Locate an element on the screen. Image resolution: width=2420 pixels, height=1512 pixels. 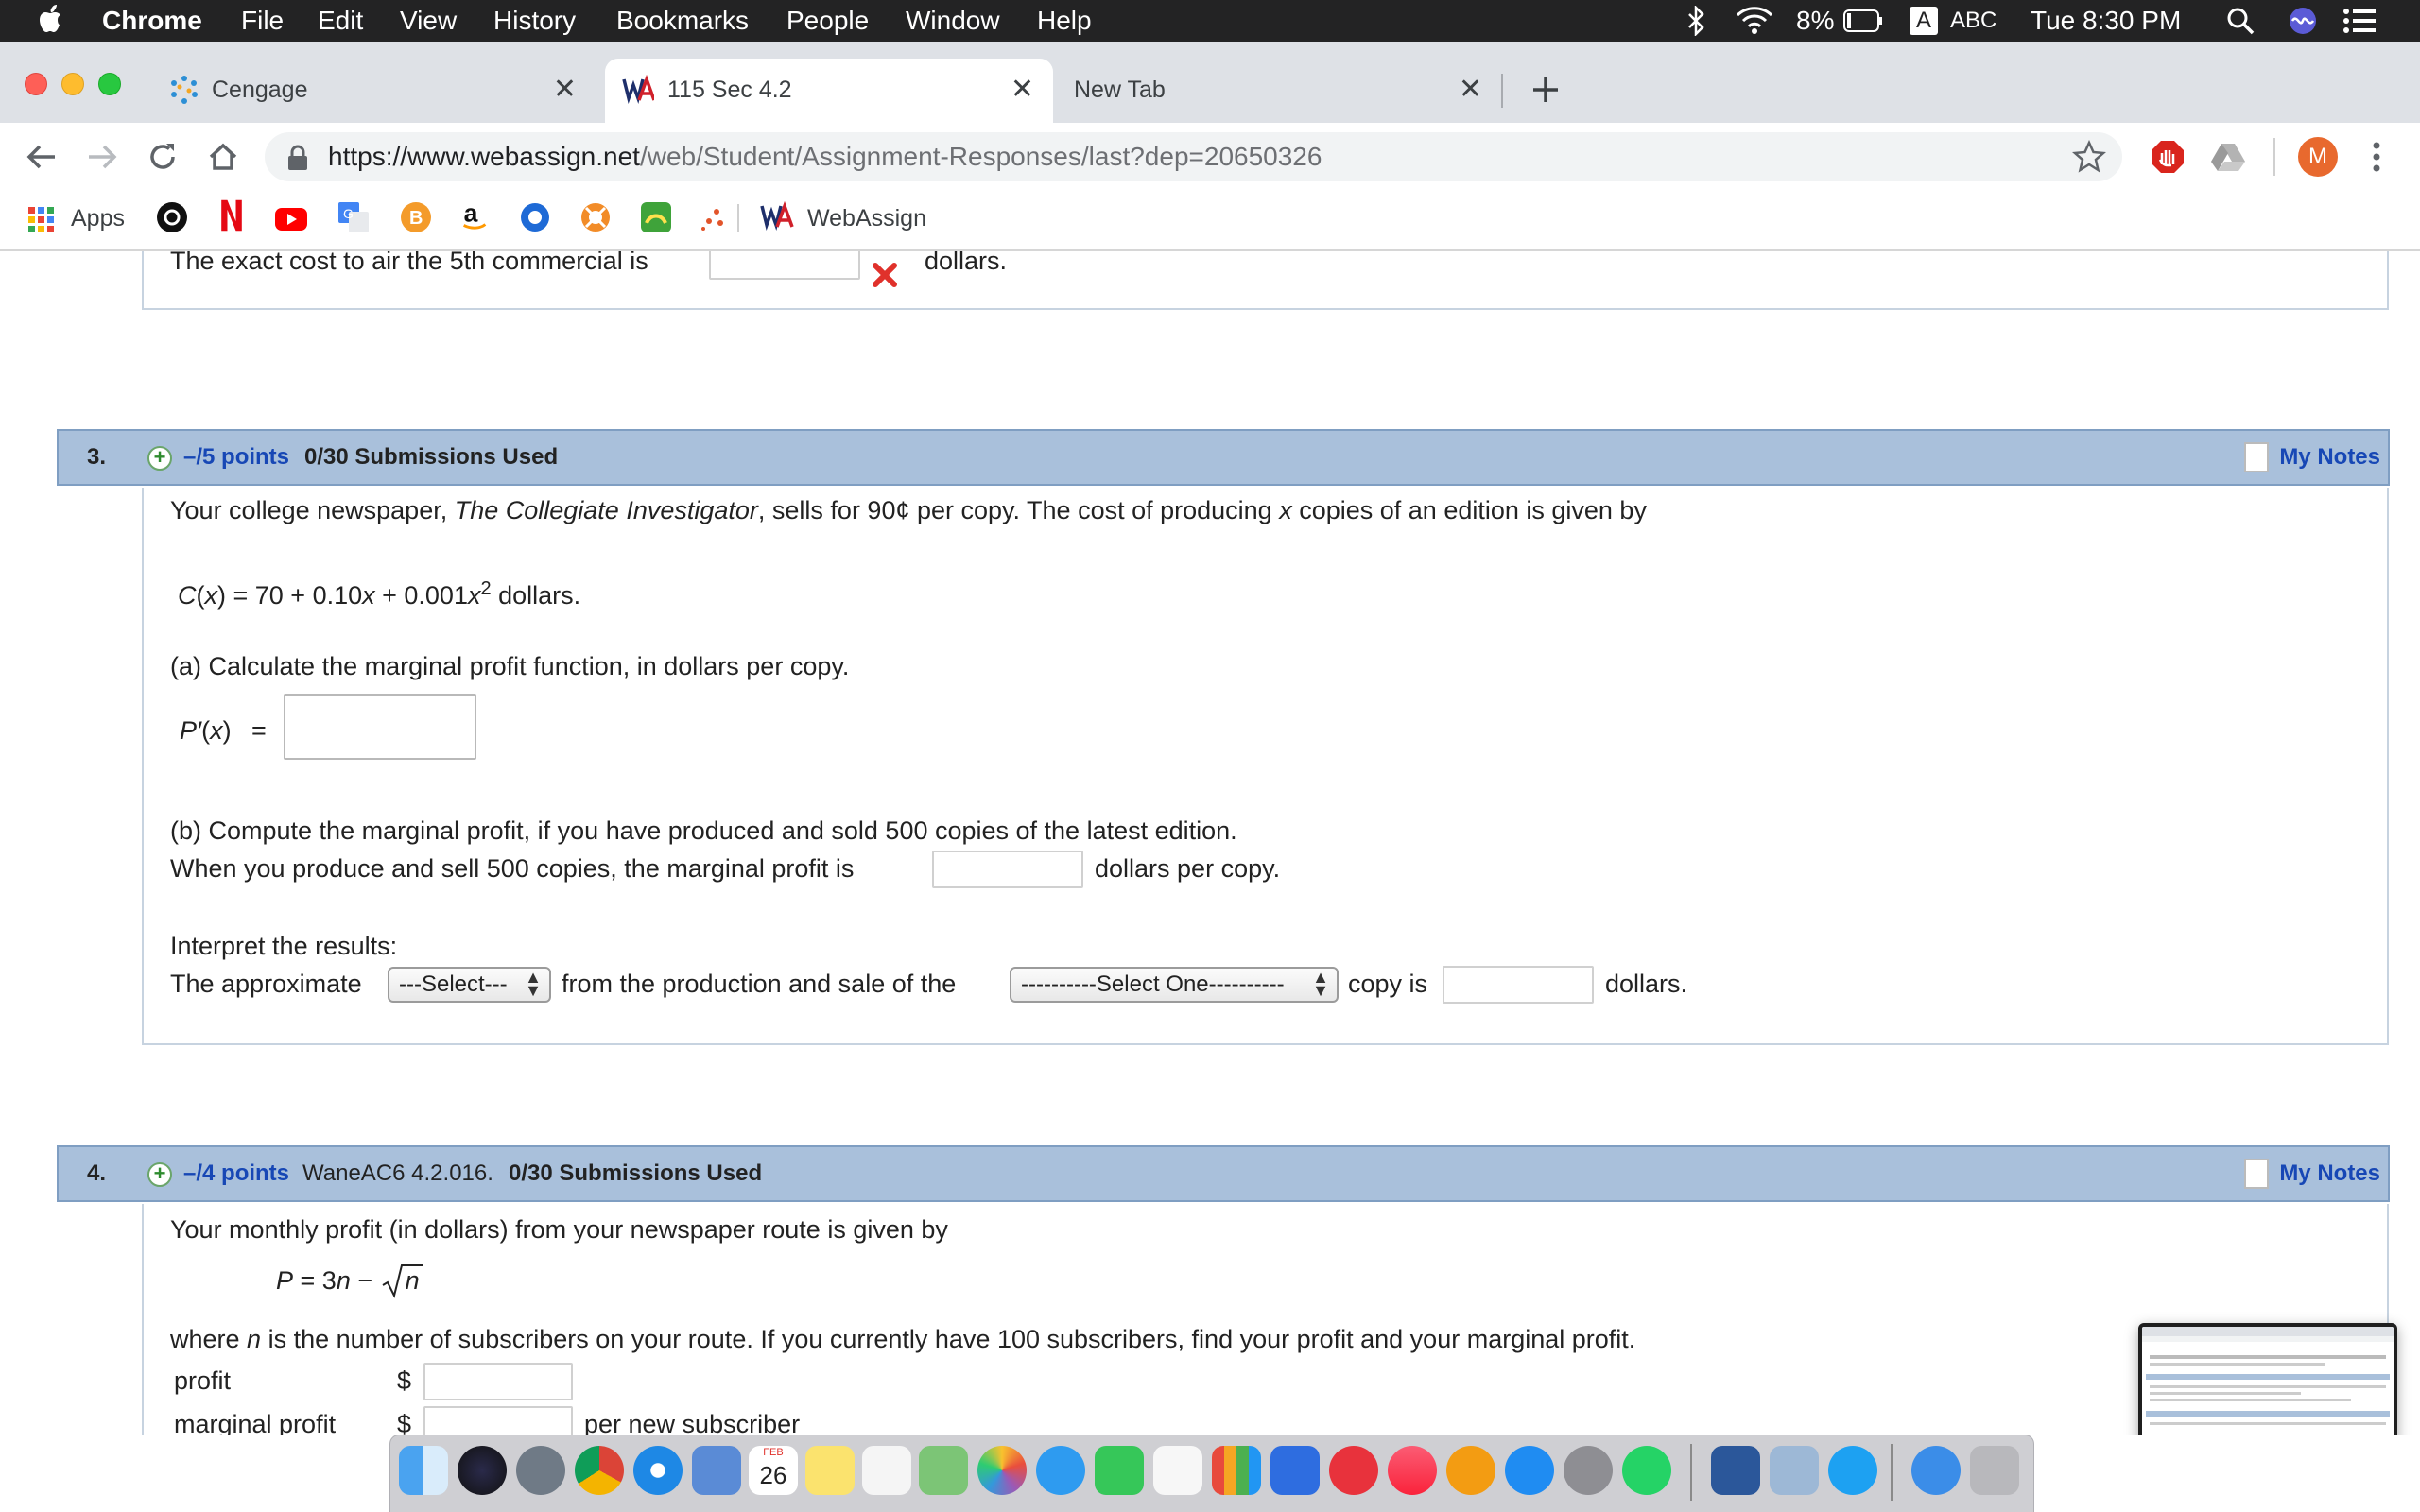
bookmark-apps: Apps is located at coordinates (98, 218).